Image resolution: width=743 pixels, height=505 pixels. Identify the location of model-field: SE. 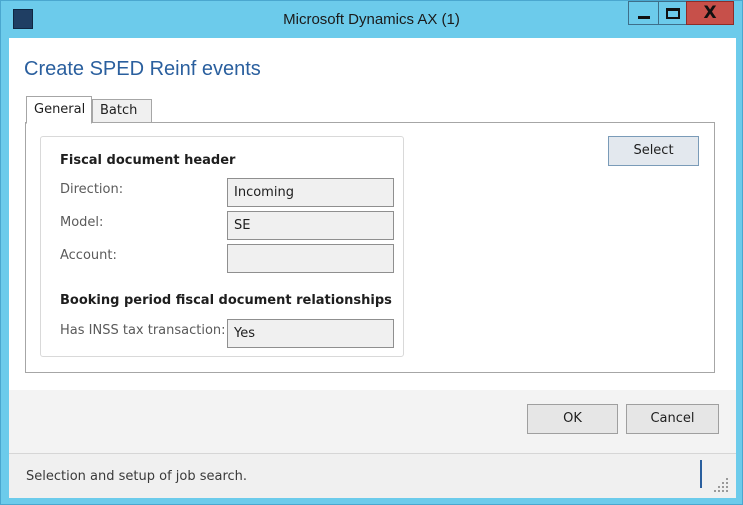
(310, 225).